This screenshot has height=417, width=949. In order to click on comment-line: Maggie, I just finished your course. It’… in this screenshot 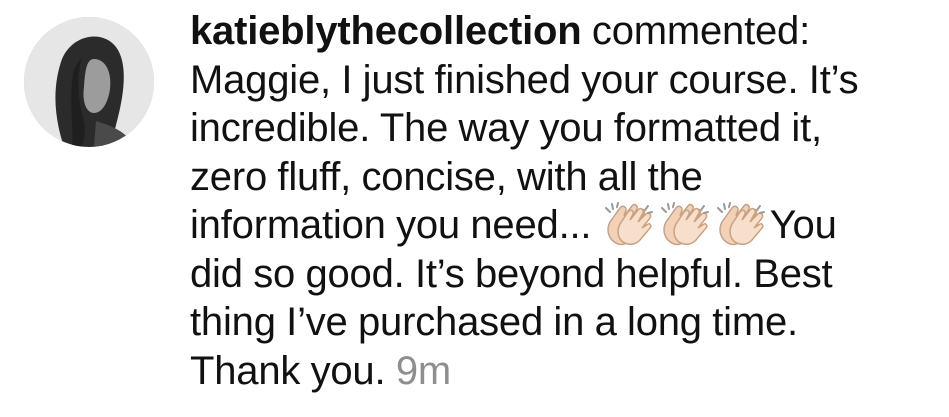, I will do `click(524, 79)`.